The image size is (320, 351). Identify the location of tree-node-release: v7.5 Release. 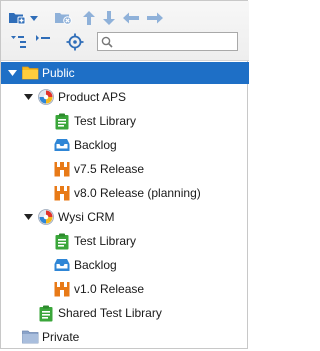
(125, 169).